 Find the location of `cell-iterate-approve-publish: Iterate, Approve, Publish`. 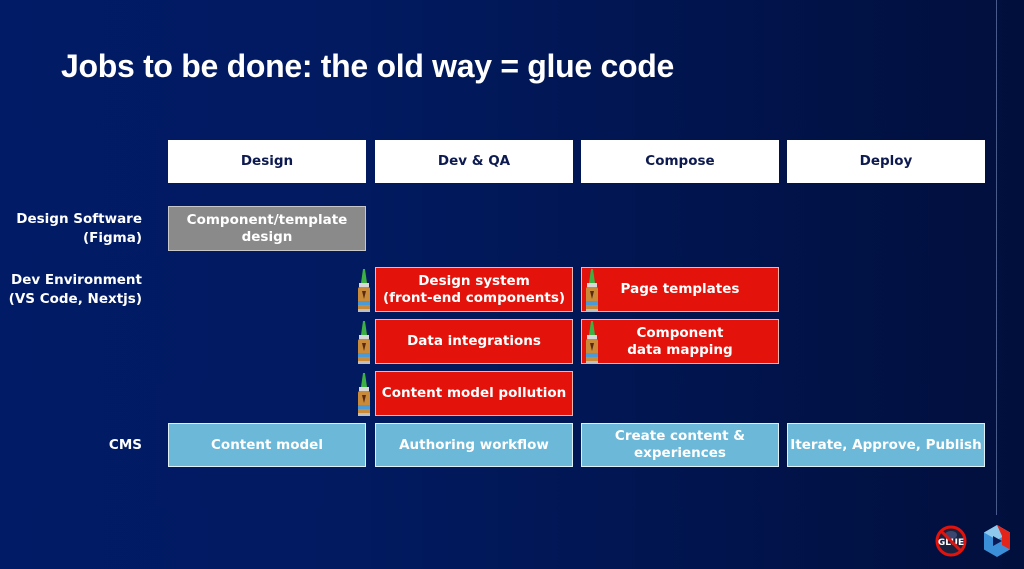

cell-iterate-approve-publish: Iterate, Approve, Publish is located at coordinates (886, 445).